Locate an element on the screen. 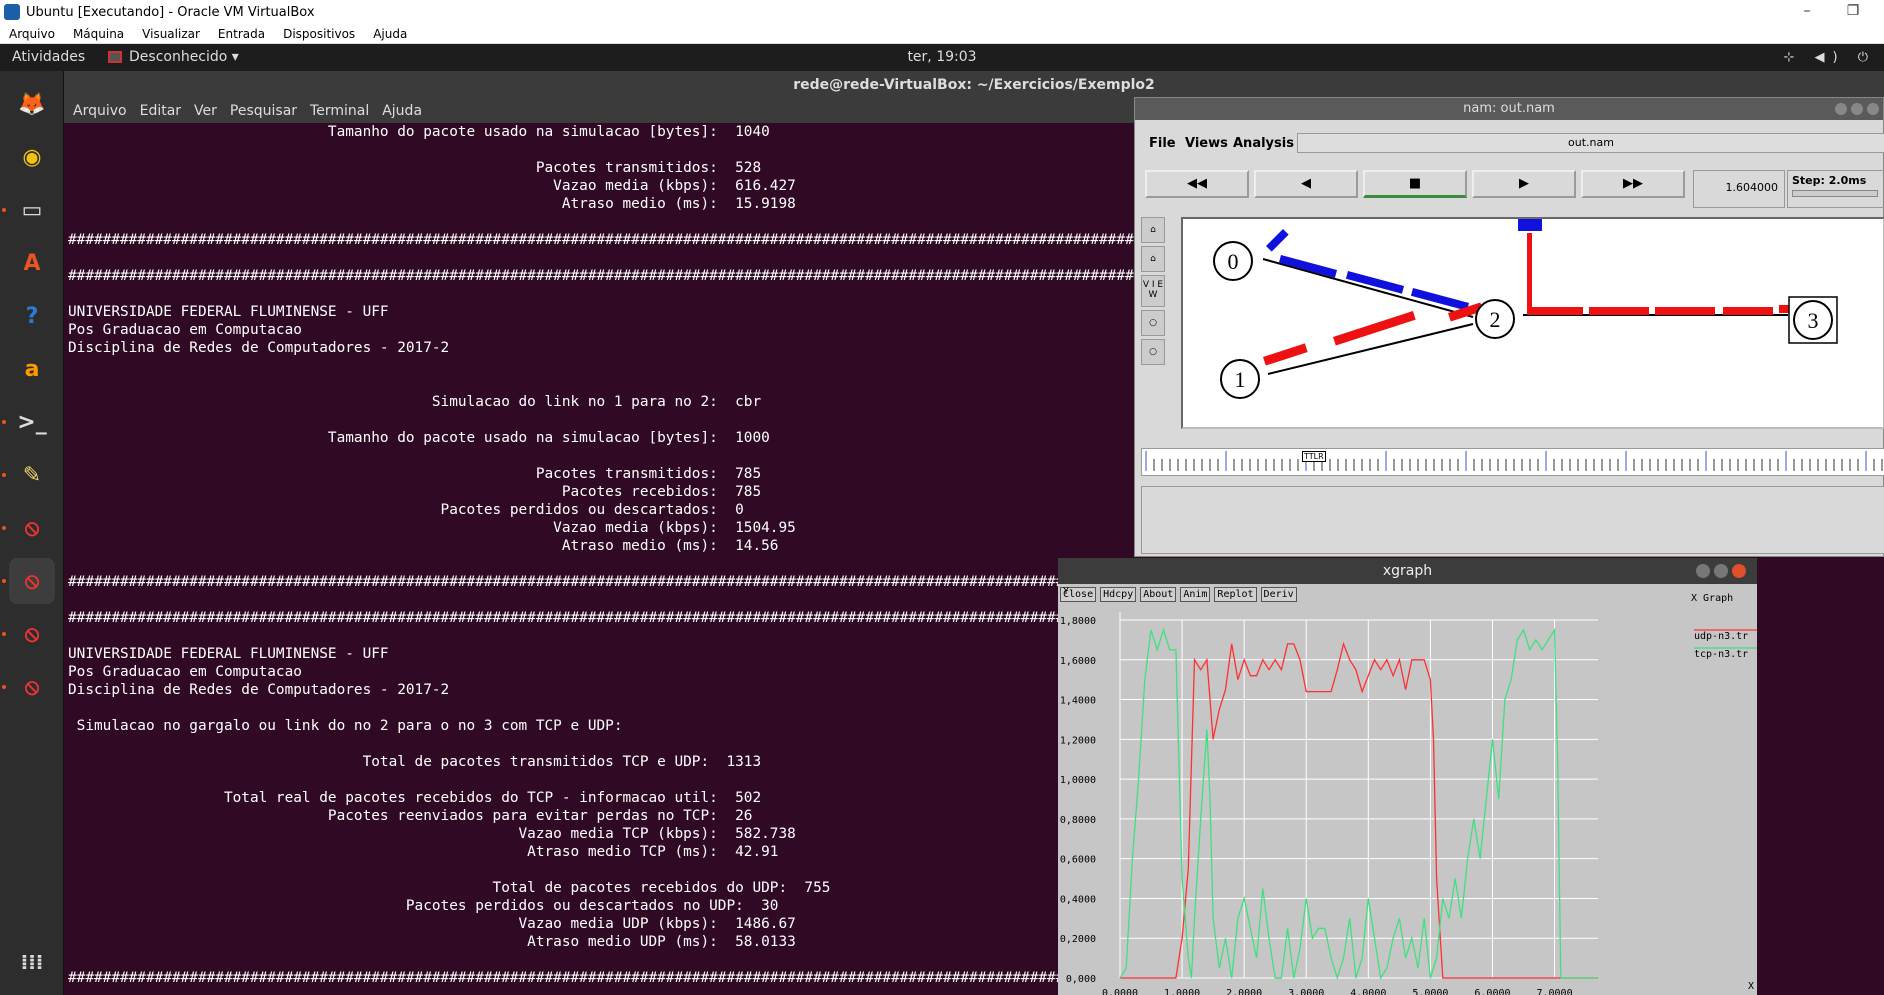  clock: ter, 19:03 is located at coordinates (942, 57).